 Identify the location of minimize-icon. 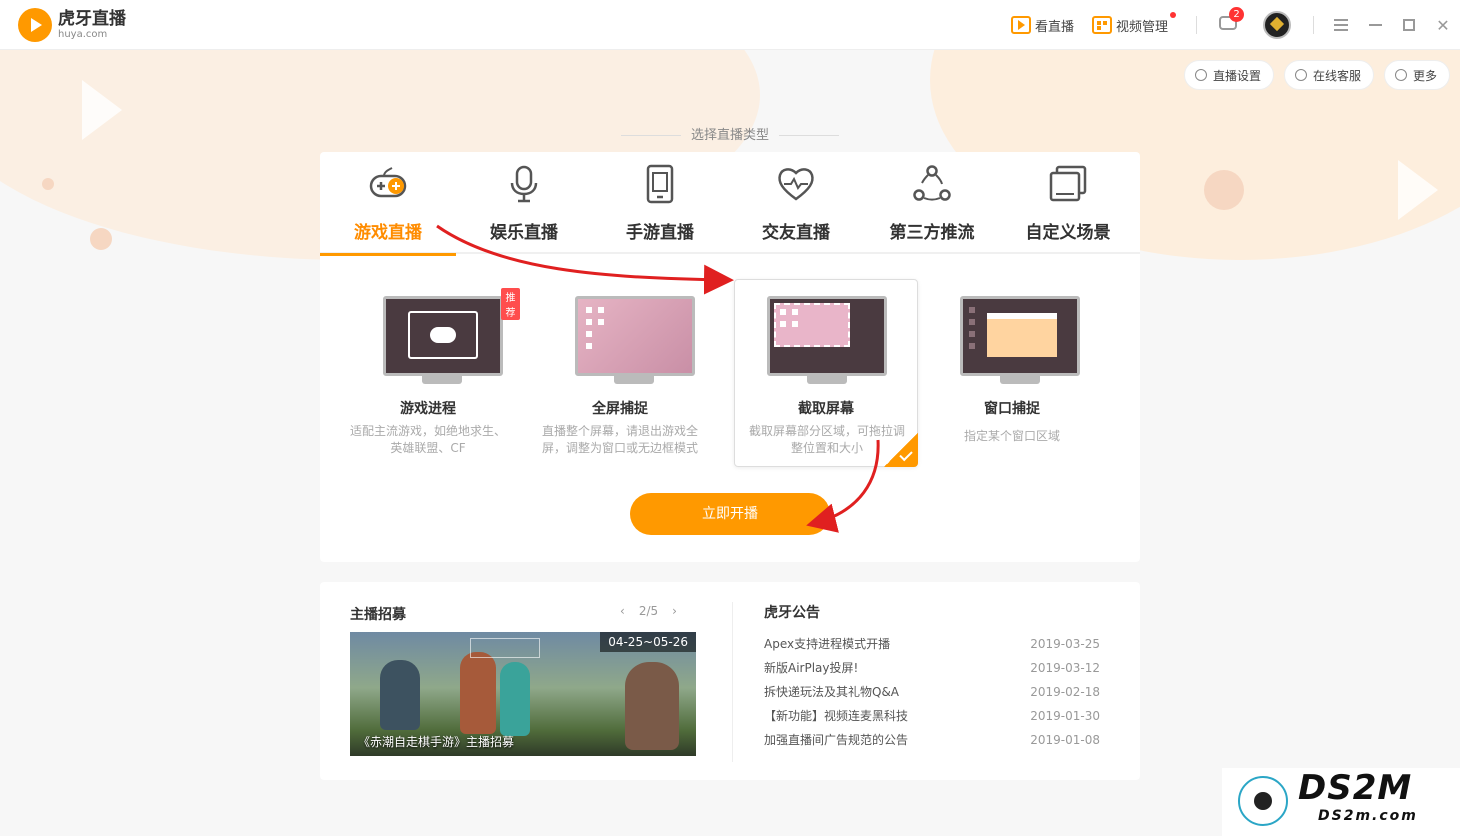
(1375, 25).